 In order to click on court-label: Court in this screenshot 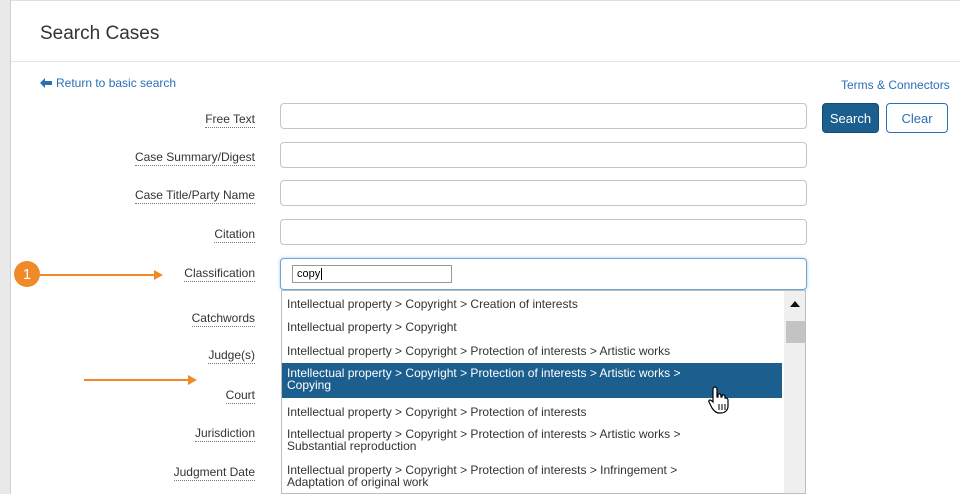, I will do `click(240, 396)`.